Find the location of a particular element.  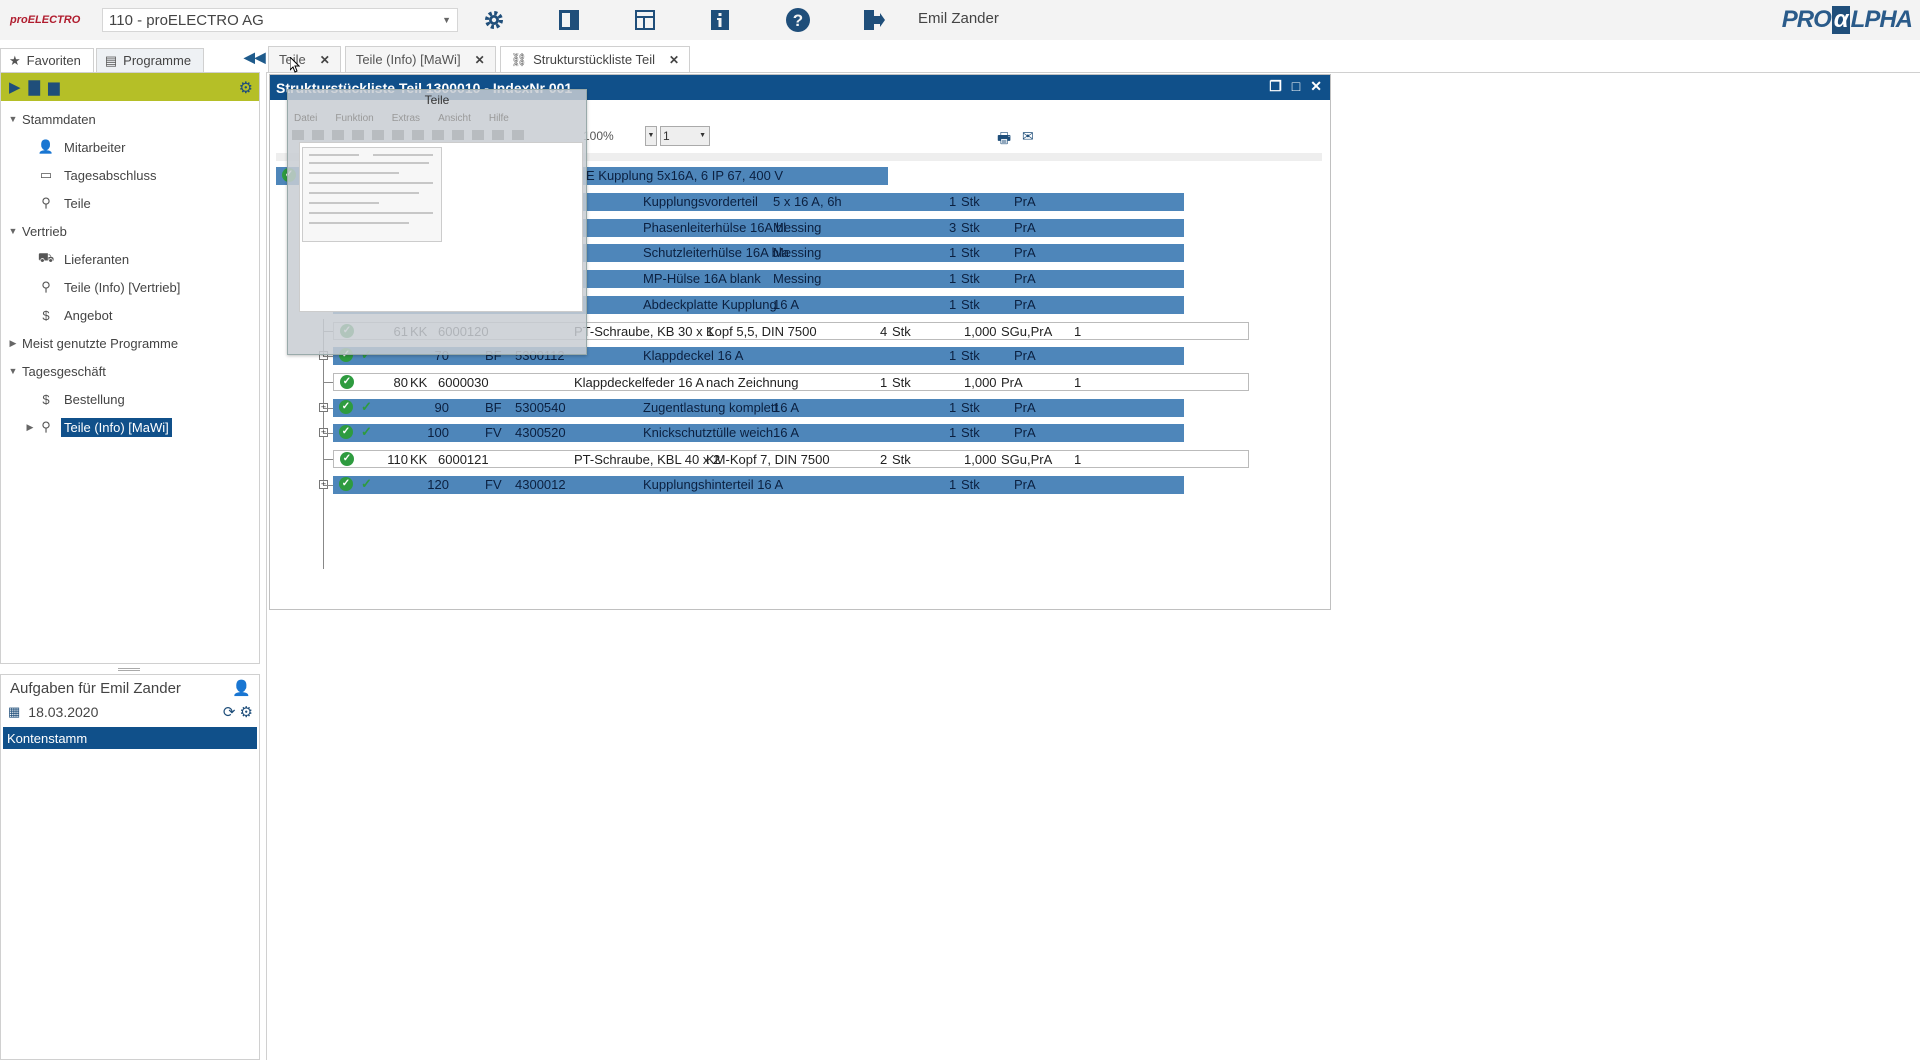

tree-item-angebot: $ Angebot is located at coordinates (130, 315).